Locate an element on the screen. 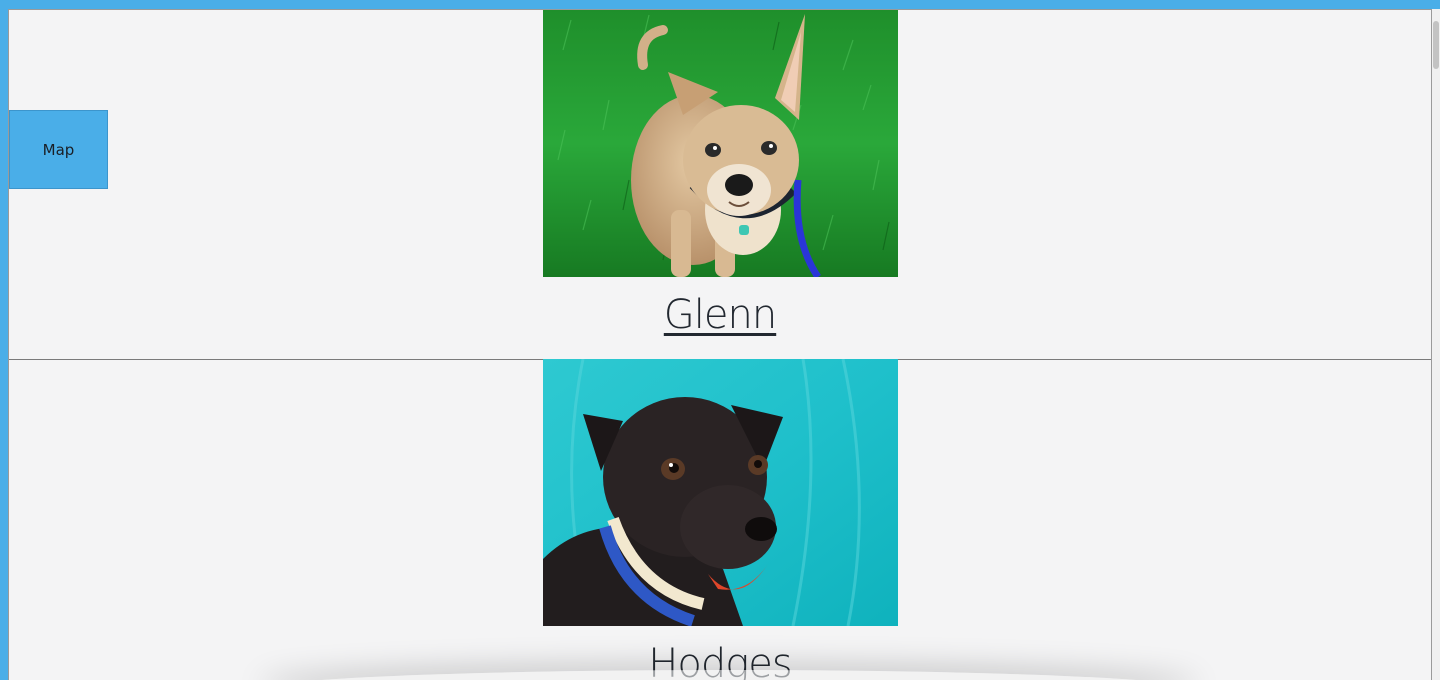  pet-name-link: Glenn is located at coordinates (720, 315).